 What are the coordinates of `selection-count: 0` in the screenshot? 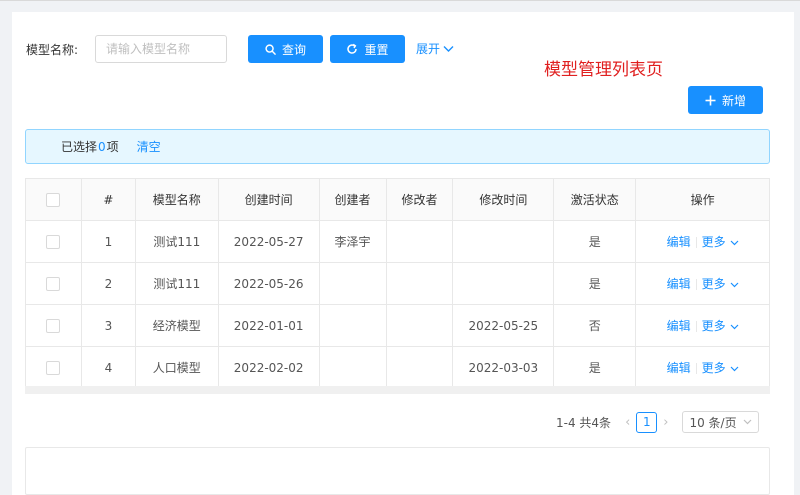 It's located at (102, 146).